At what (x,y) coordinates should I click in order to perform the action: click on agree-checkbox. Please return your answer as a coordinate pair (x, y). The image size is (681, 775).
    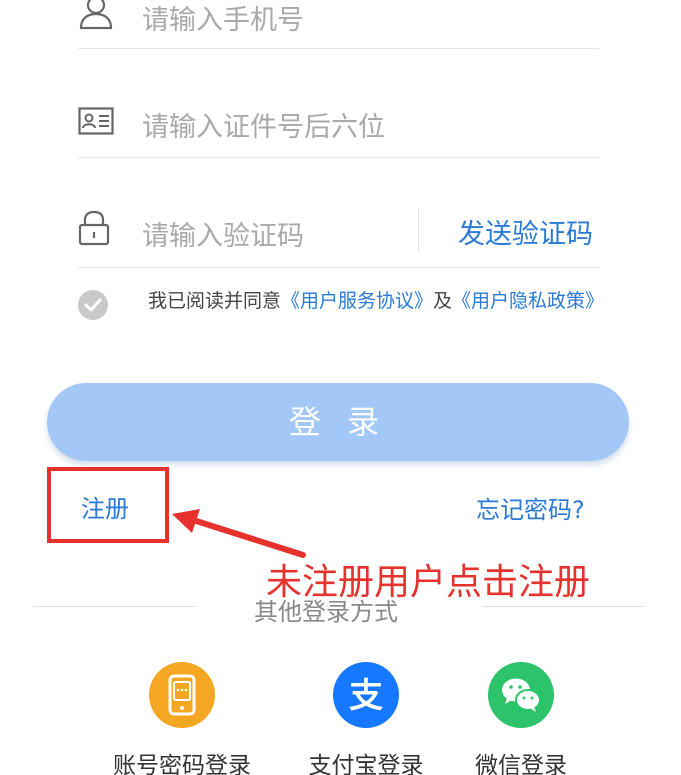
    Looking at the image, I should click on (93, 305).